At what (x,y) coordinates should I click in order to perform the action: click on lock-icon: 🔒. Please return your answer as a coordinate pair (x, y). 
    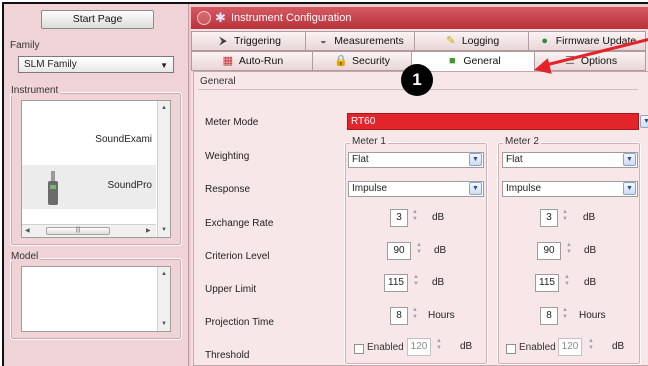
    Looking at the image, I should click on (341, 61).